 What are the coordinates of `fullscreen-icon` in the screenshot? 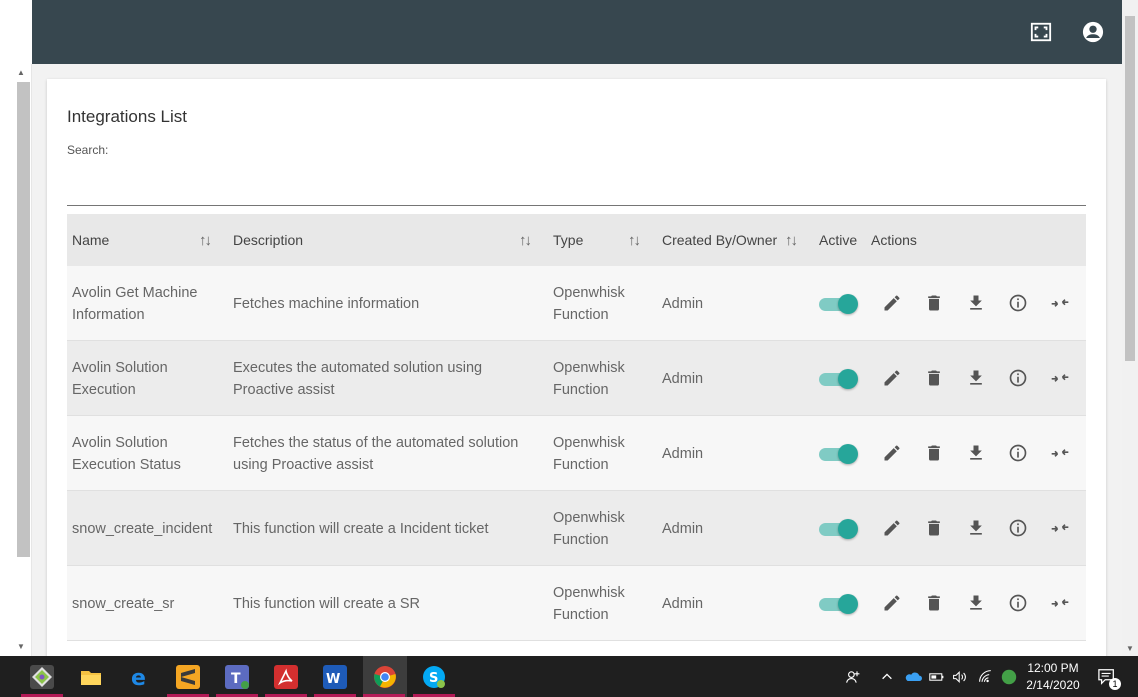 It's located at (1041, 32).